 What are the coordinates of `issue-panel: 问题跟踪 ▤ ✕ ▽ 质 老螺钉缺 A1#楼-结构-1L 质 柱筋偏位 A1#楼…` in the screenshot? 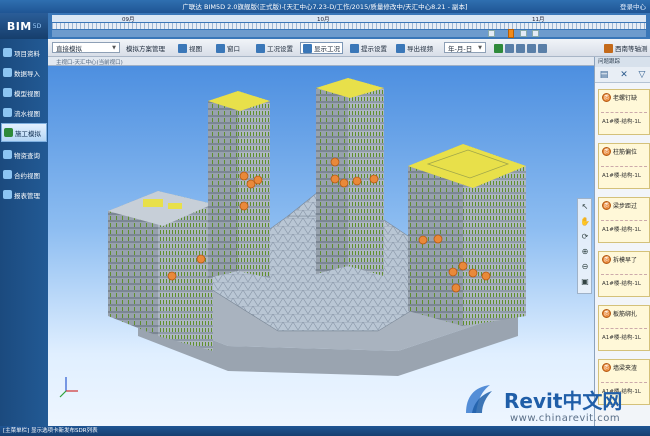 It's located at (622, 241).